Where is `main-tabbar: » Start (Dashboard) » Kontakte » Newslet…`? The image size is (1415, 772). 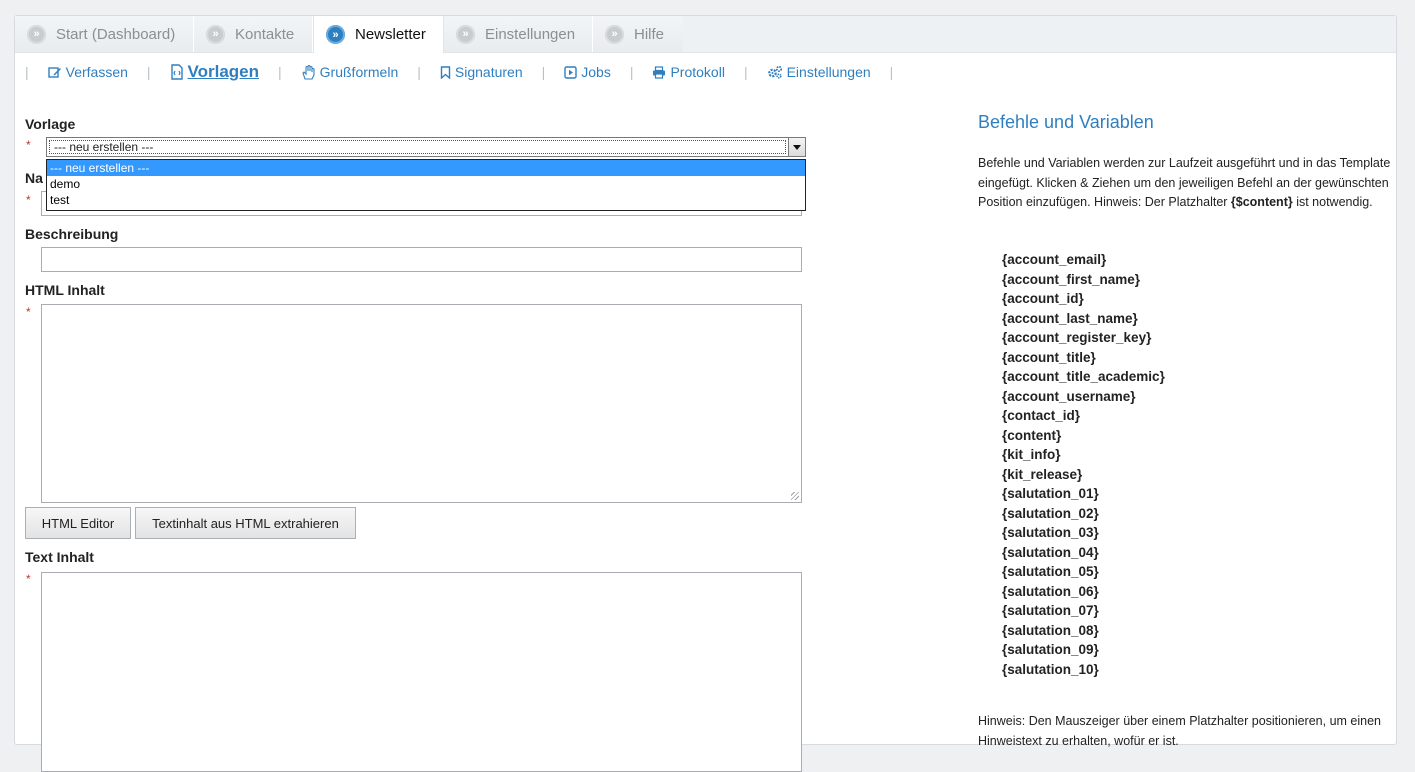 main-tabbar: » Start (Dashboard) » Kontakte » Newslet… is located at coordinates (705, 34).